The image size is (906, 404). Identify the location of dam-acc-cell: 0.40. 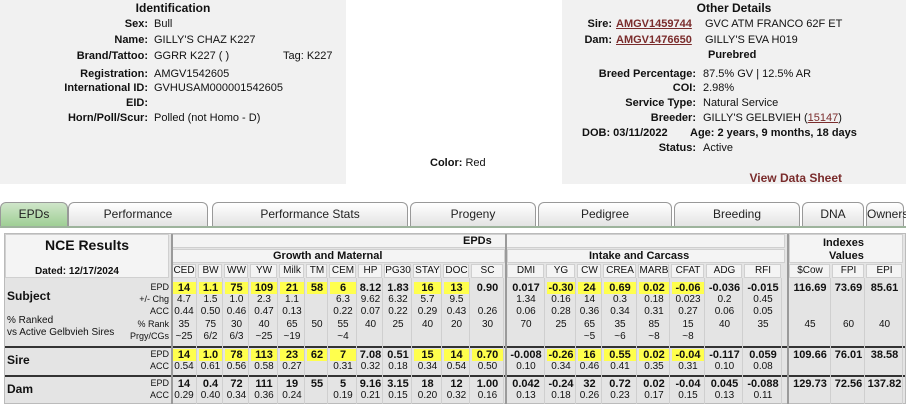
(210, 395).